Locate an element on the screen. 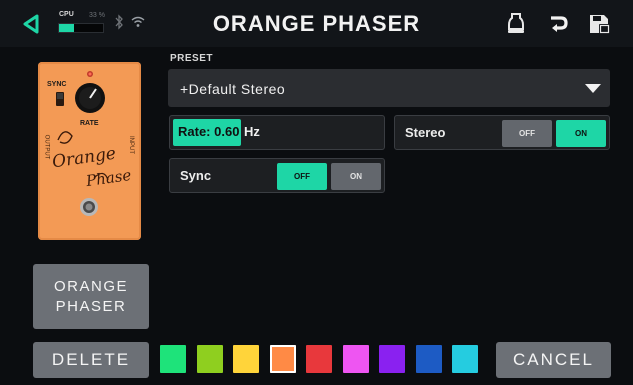 This screenshot has width=633, height=385. pedal-image: SYNC RATE OUTPUT INPUT Orange Phase is located at coordinates (89, 151).